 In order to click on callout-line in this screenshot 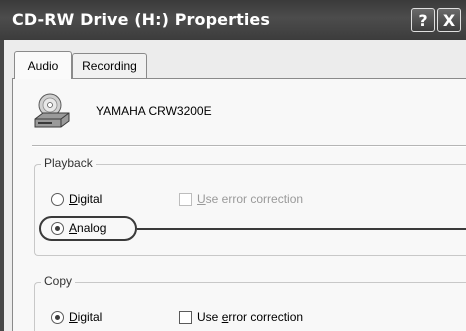, I will do `click(301, 229)`.